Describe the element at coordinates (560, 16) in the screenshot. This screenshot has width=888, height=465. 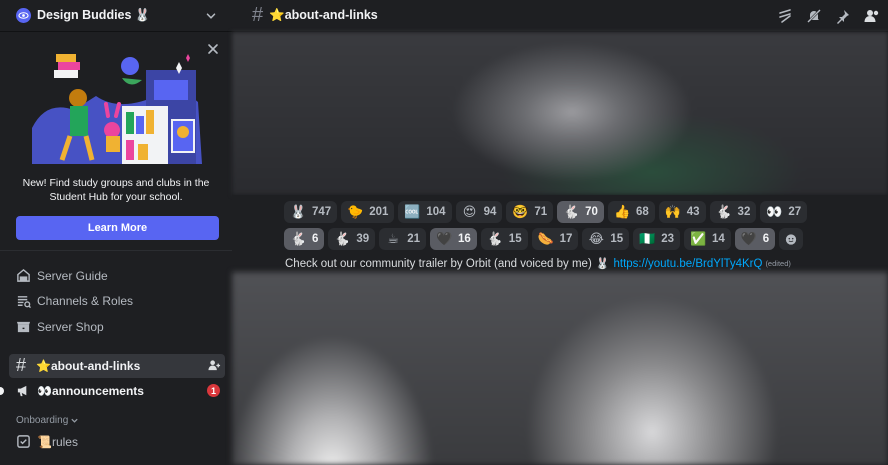
I see `channel-header: # ⭐about-and-links` at that location.